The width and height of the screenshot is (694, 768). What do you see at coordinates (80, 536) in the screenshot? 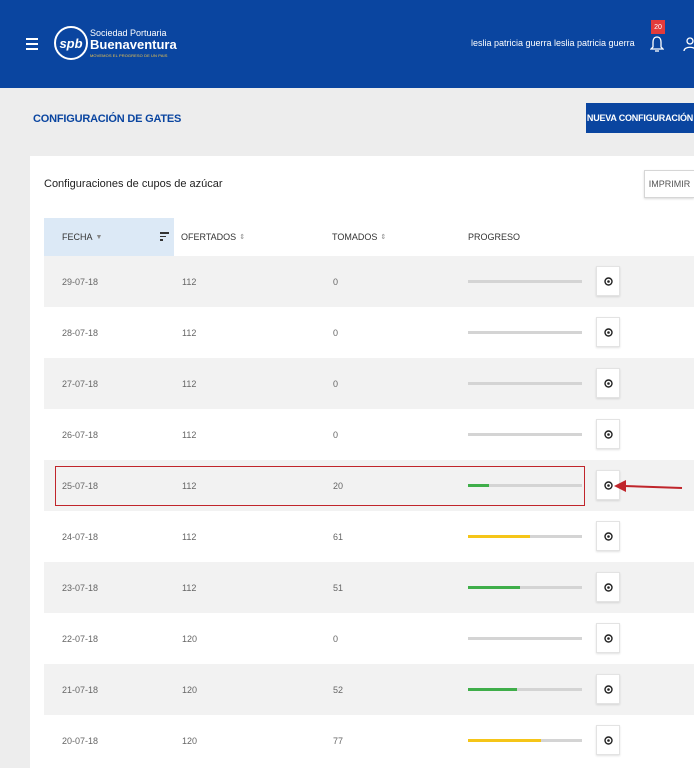
I see `cell-fecha: 24-07-18` at bounding box center [80, 536].